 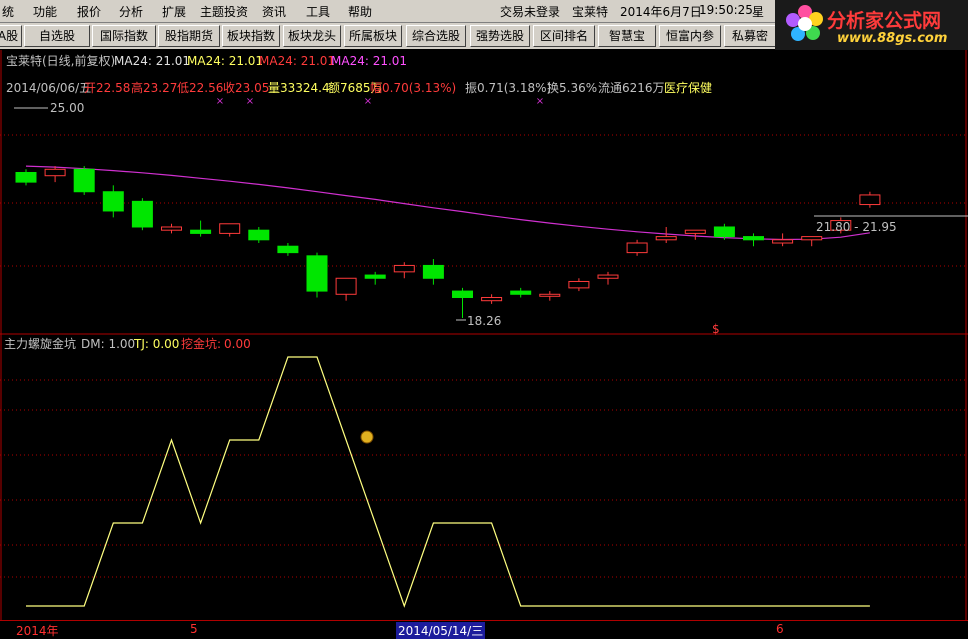 What do you see at coordinates (201, 344) in the screenshot?
I see `indicator-pit-label: 挖金坑:` at bounding box center [201, 344].